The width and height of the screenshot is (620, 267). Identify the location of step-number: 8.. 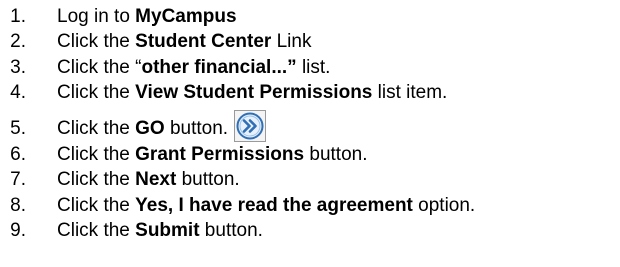
(18, 205).